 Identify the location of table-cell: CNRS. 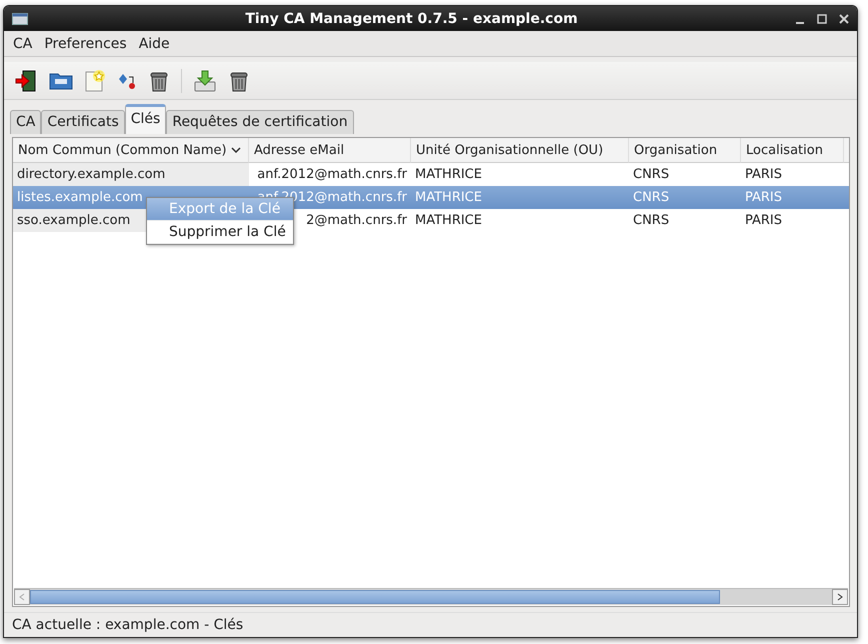
(685, 197).